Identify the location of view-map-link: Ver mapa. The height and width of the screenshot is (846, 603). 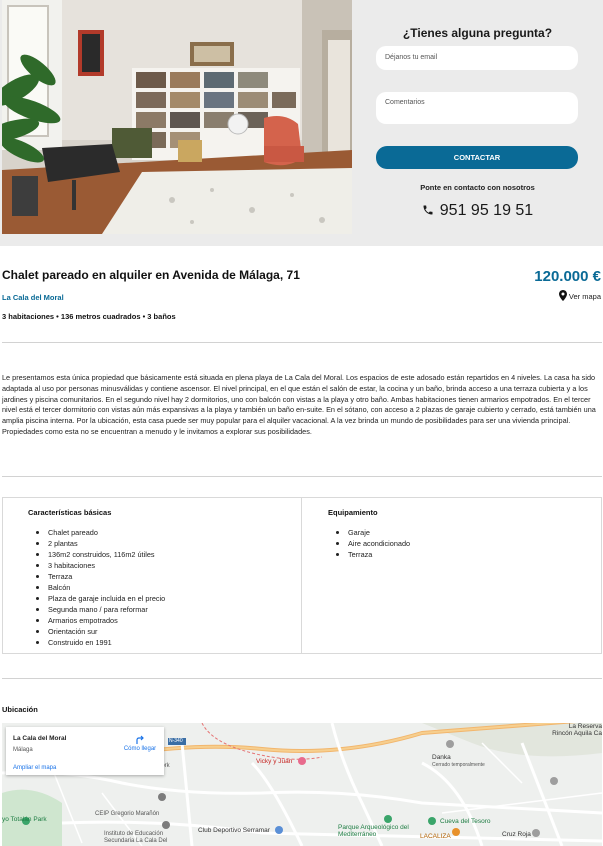
(579, 295).